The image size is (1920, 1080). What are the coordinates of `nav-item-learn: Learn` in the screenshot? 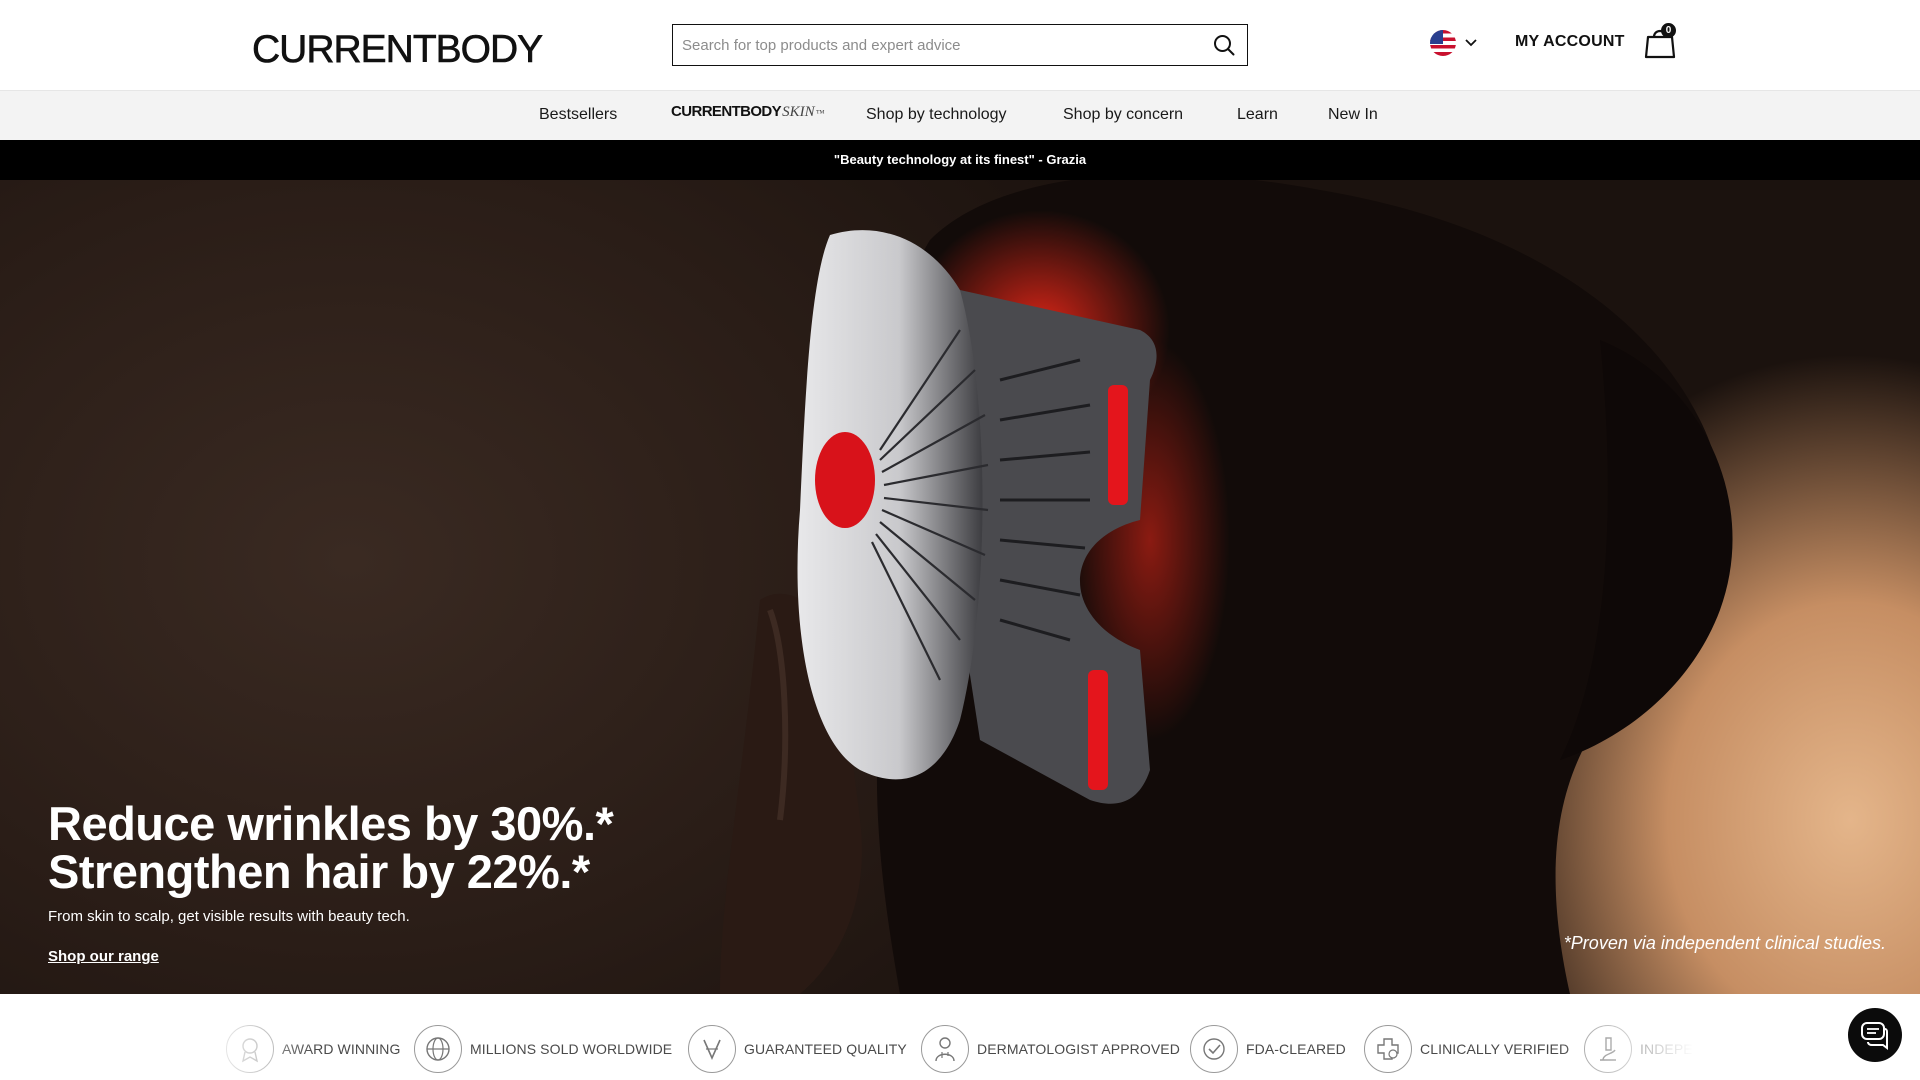 It's located at (1257, 115).